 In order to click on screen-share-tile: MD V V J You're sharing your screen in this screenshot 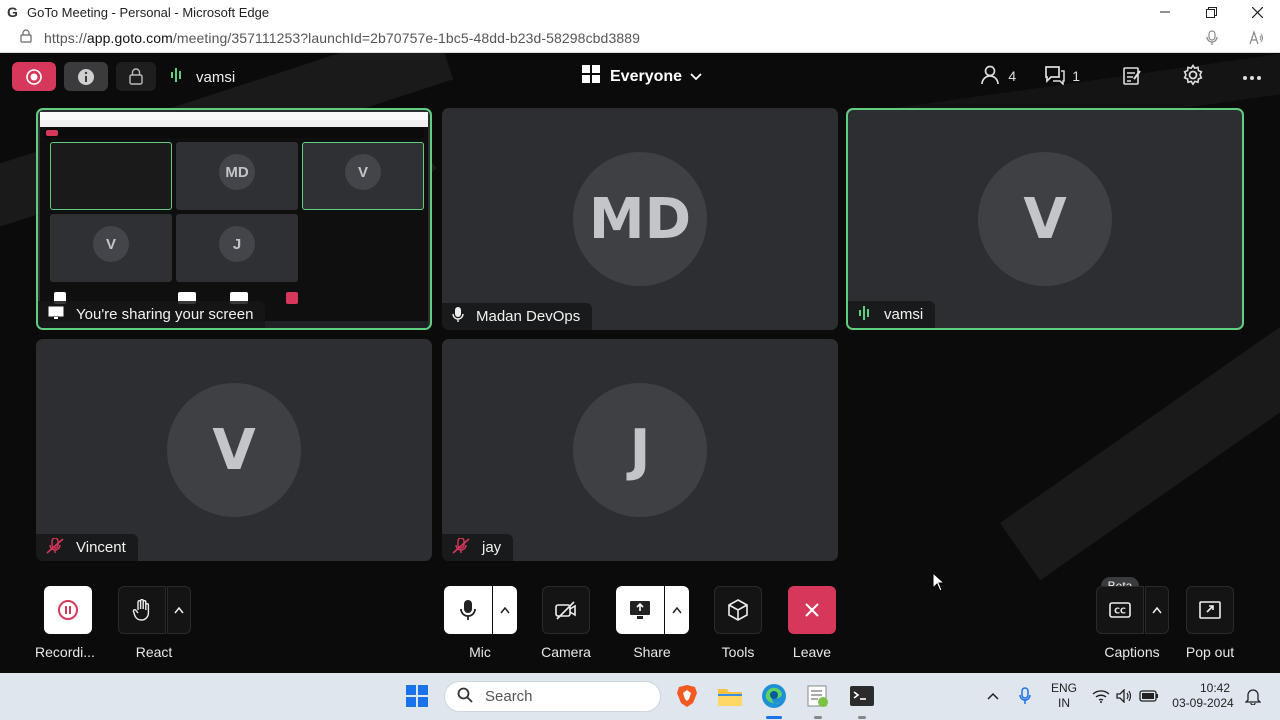, I will do `click(234, 219)`.